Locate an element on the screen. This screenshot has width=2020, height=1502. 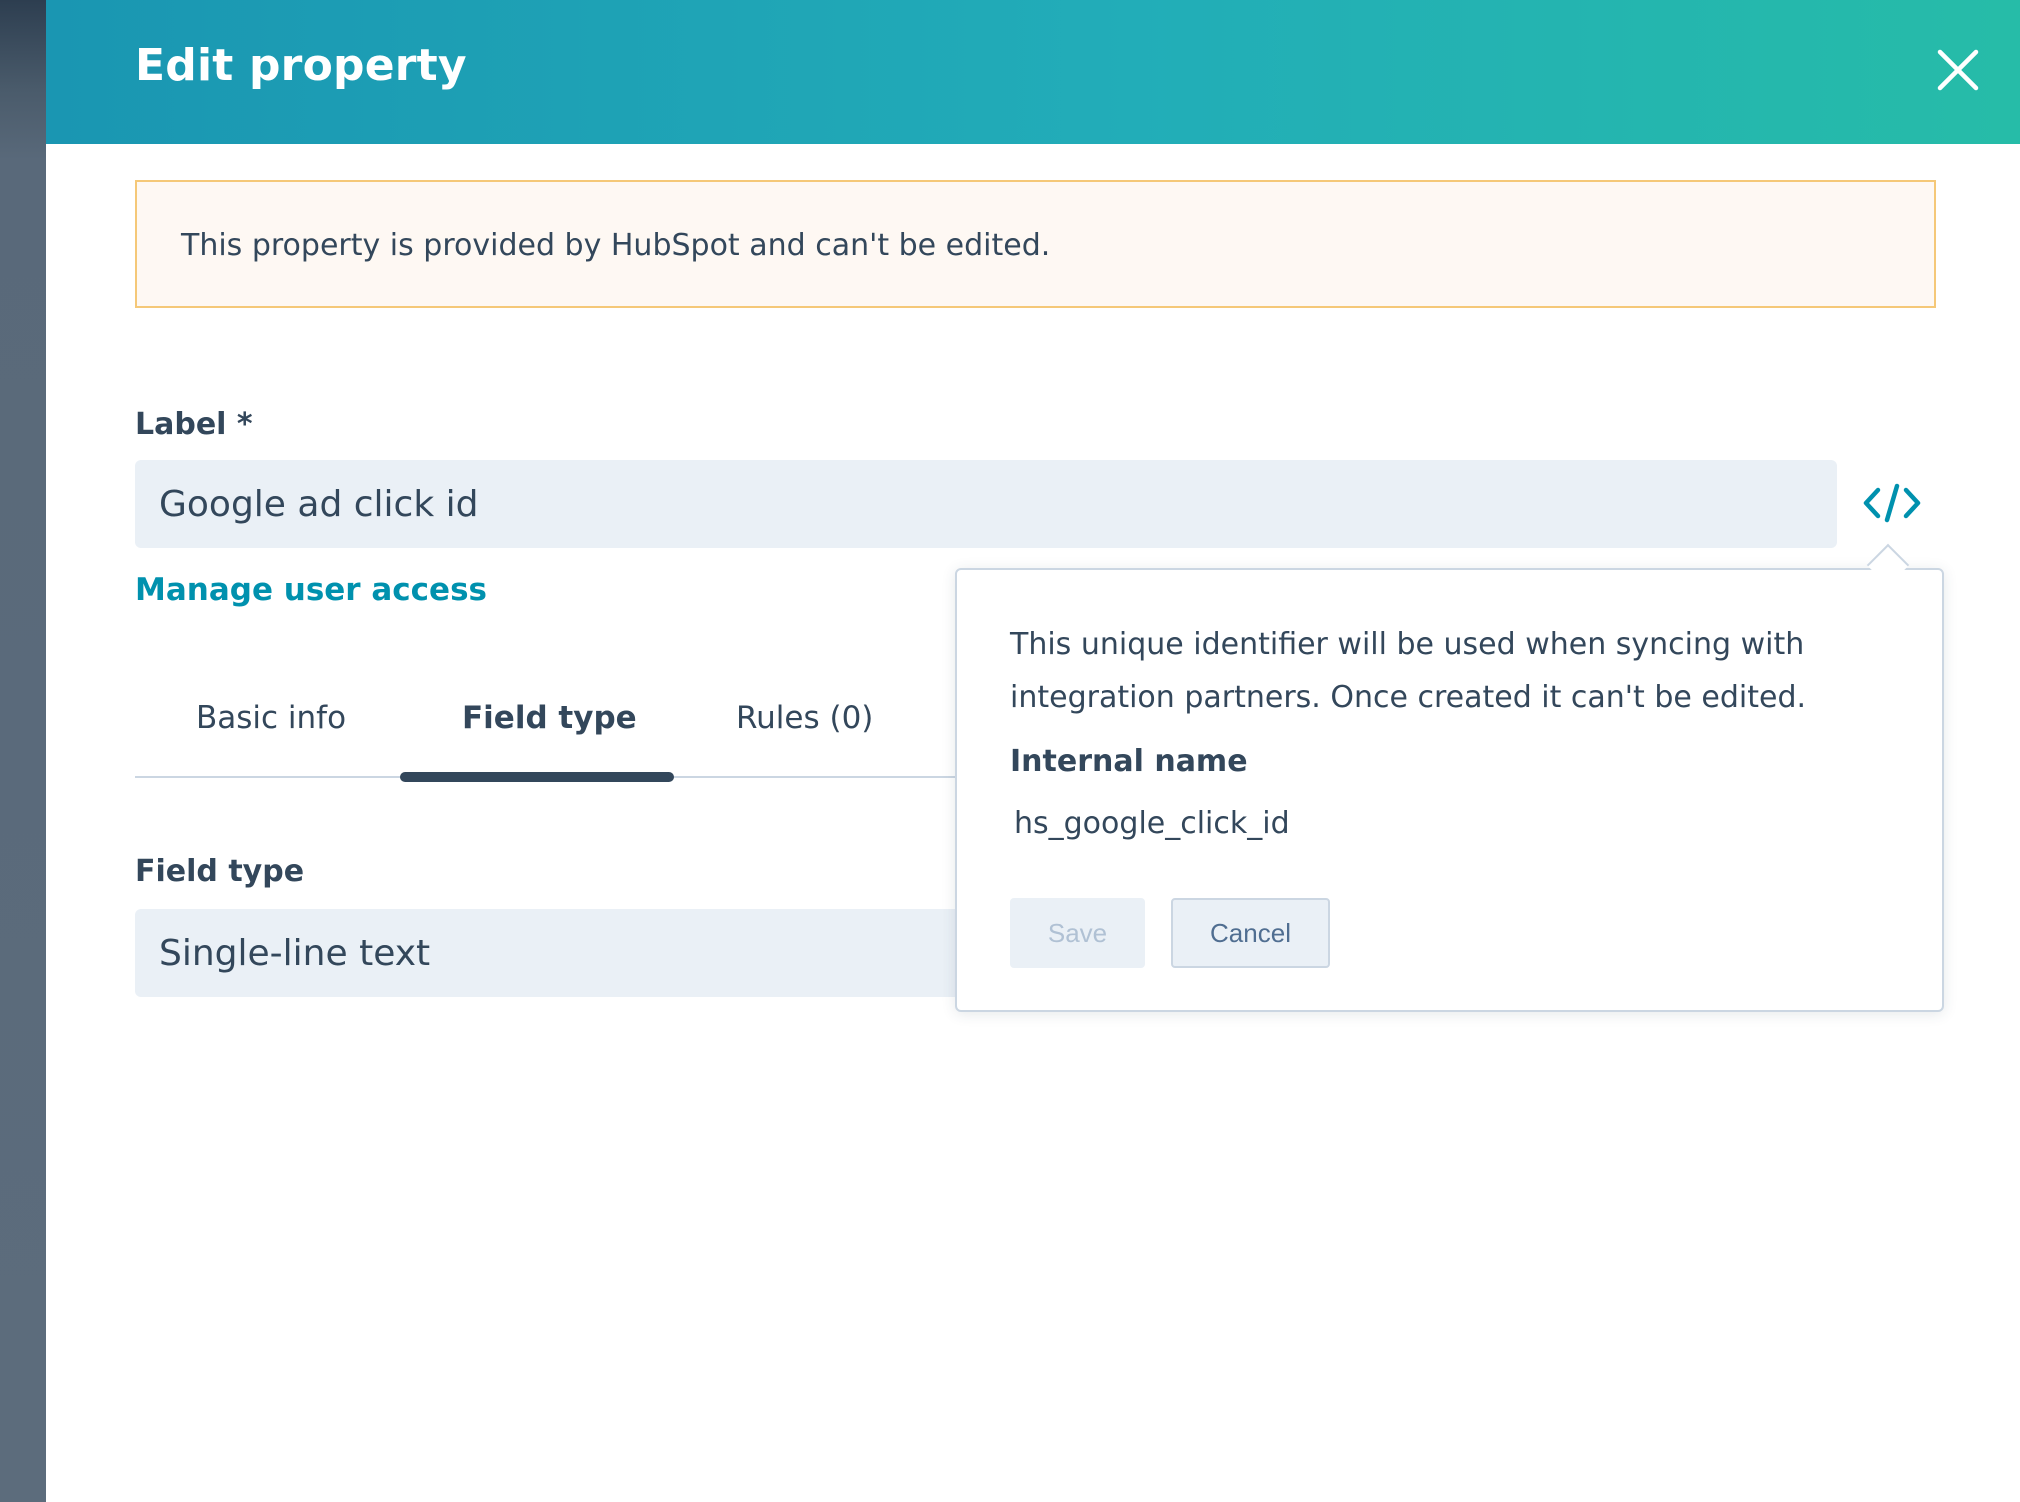
cancel-button: Cancel is located at coordinates (1250, 933).